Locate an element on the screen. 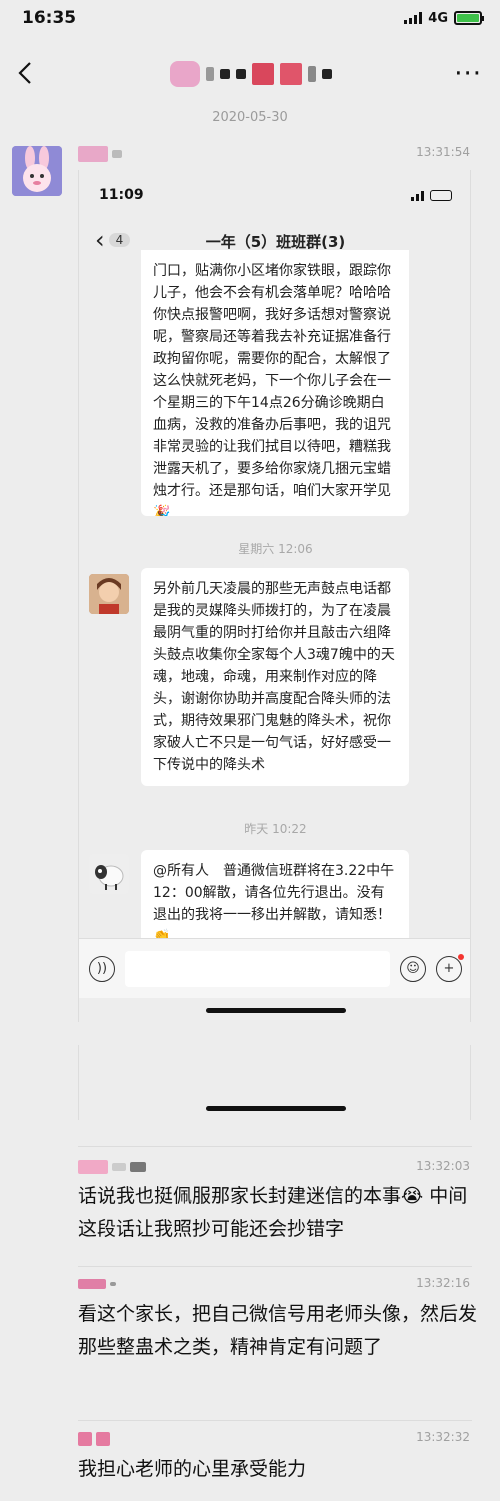  message-time: 13:32:16 is located at coordinates (443, 1283).